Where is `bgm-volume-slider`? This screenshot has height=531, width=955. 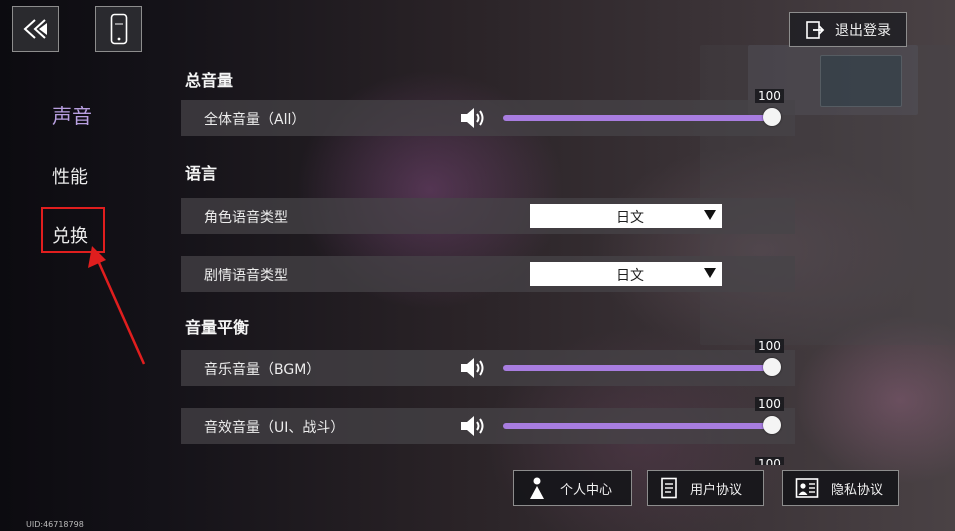
bgm-volume-slider is located at coordinates (638, 368).